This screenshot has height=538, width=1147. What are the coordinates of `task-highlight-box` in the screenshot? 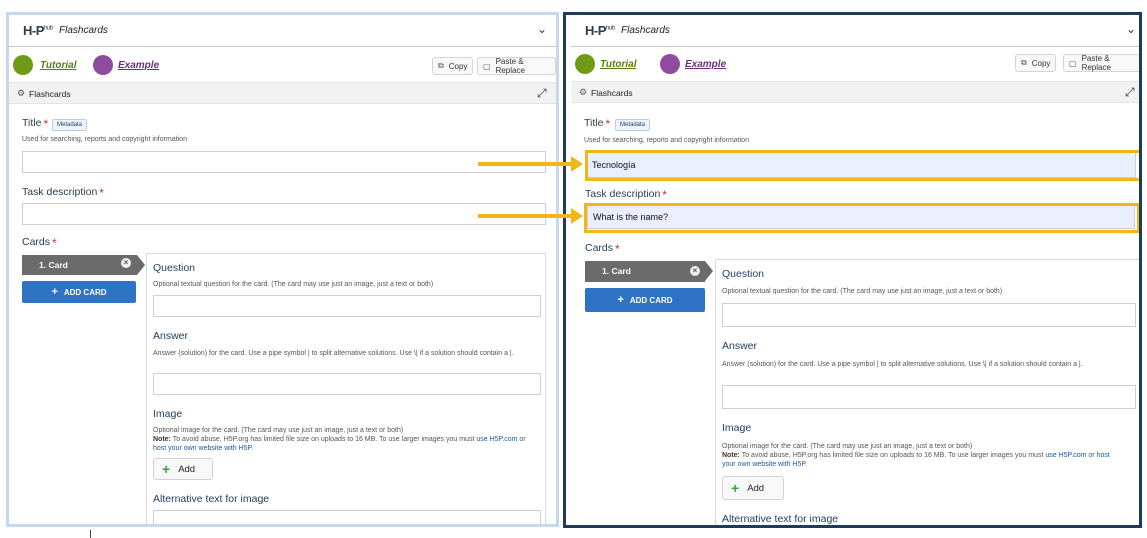 It's located at (861, 218).